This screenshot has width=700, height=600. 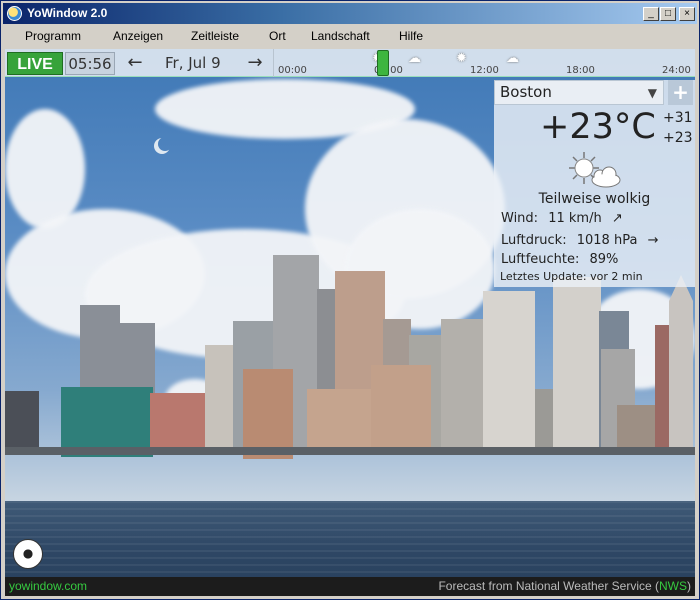 I want to click on close-button: ×, so click(x=687, y=14).